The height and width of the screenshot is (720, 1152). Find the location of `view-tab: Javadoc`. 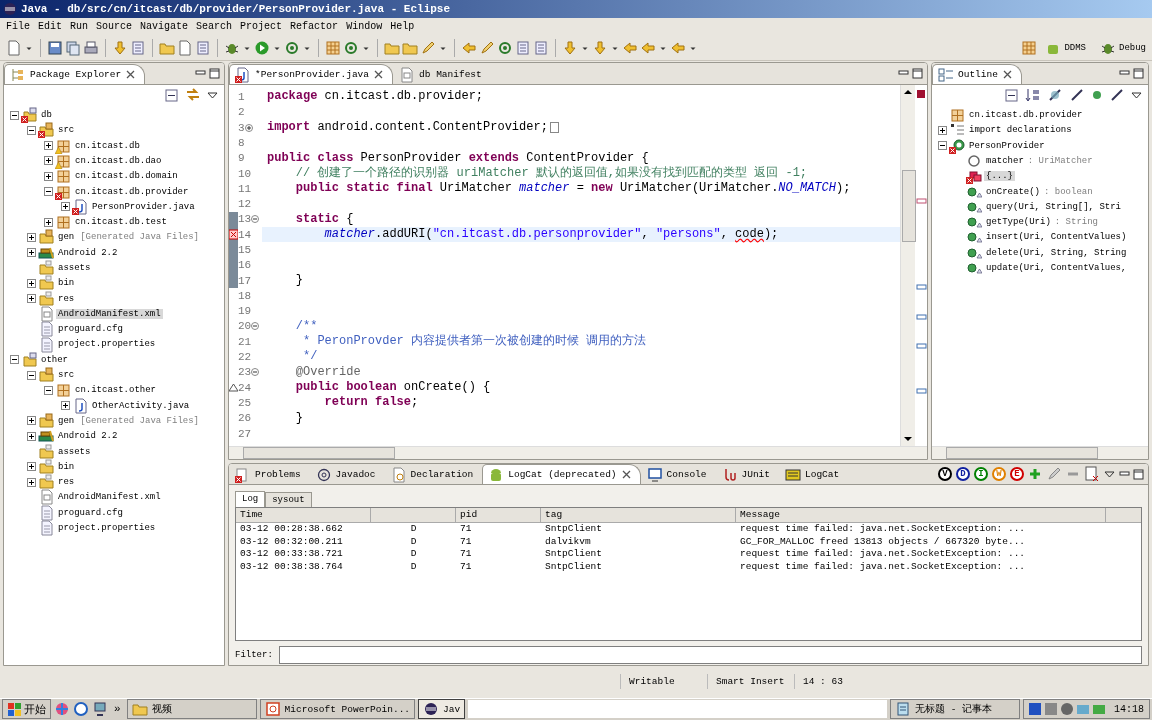

view-tab: Javadoc is located at coordinates (347, 474).